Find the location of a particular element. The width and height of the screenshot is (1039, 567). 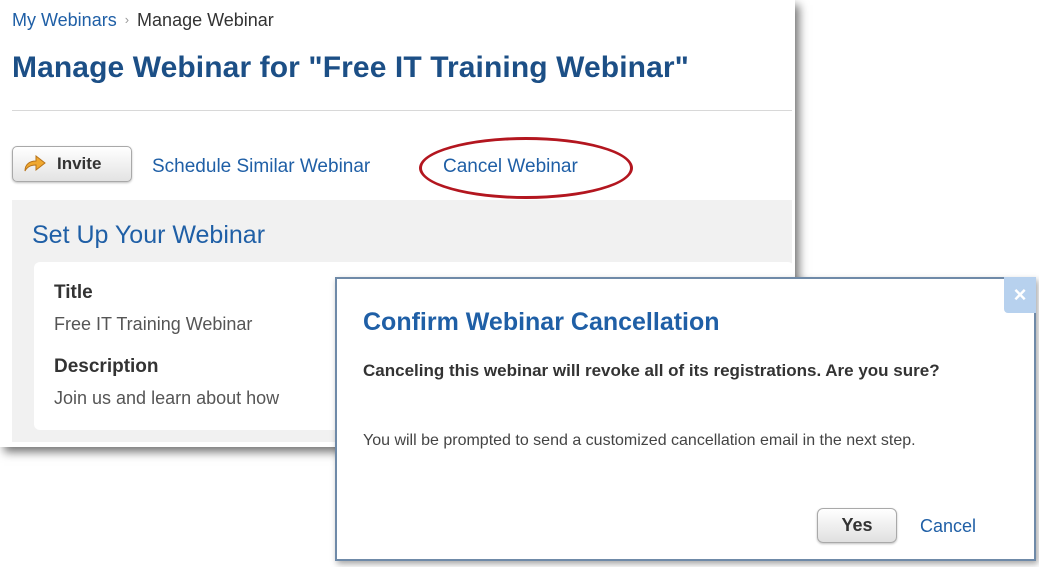

invite-button: Invite is located at coordinates (72, 164).